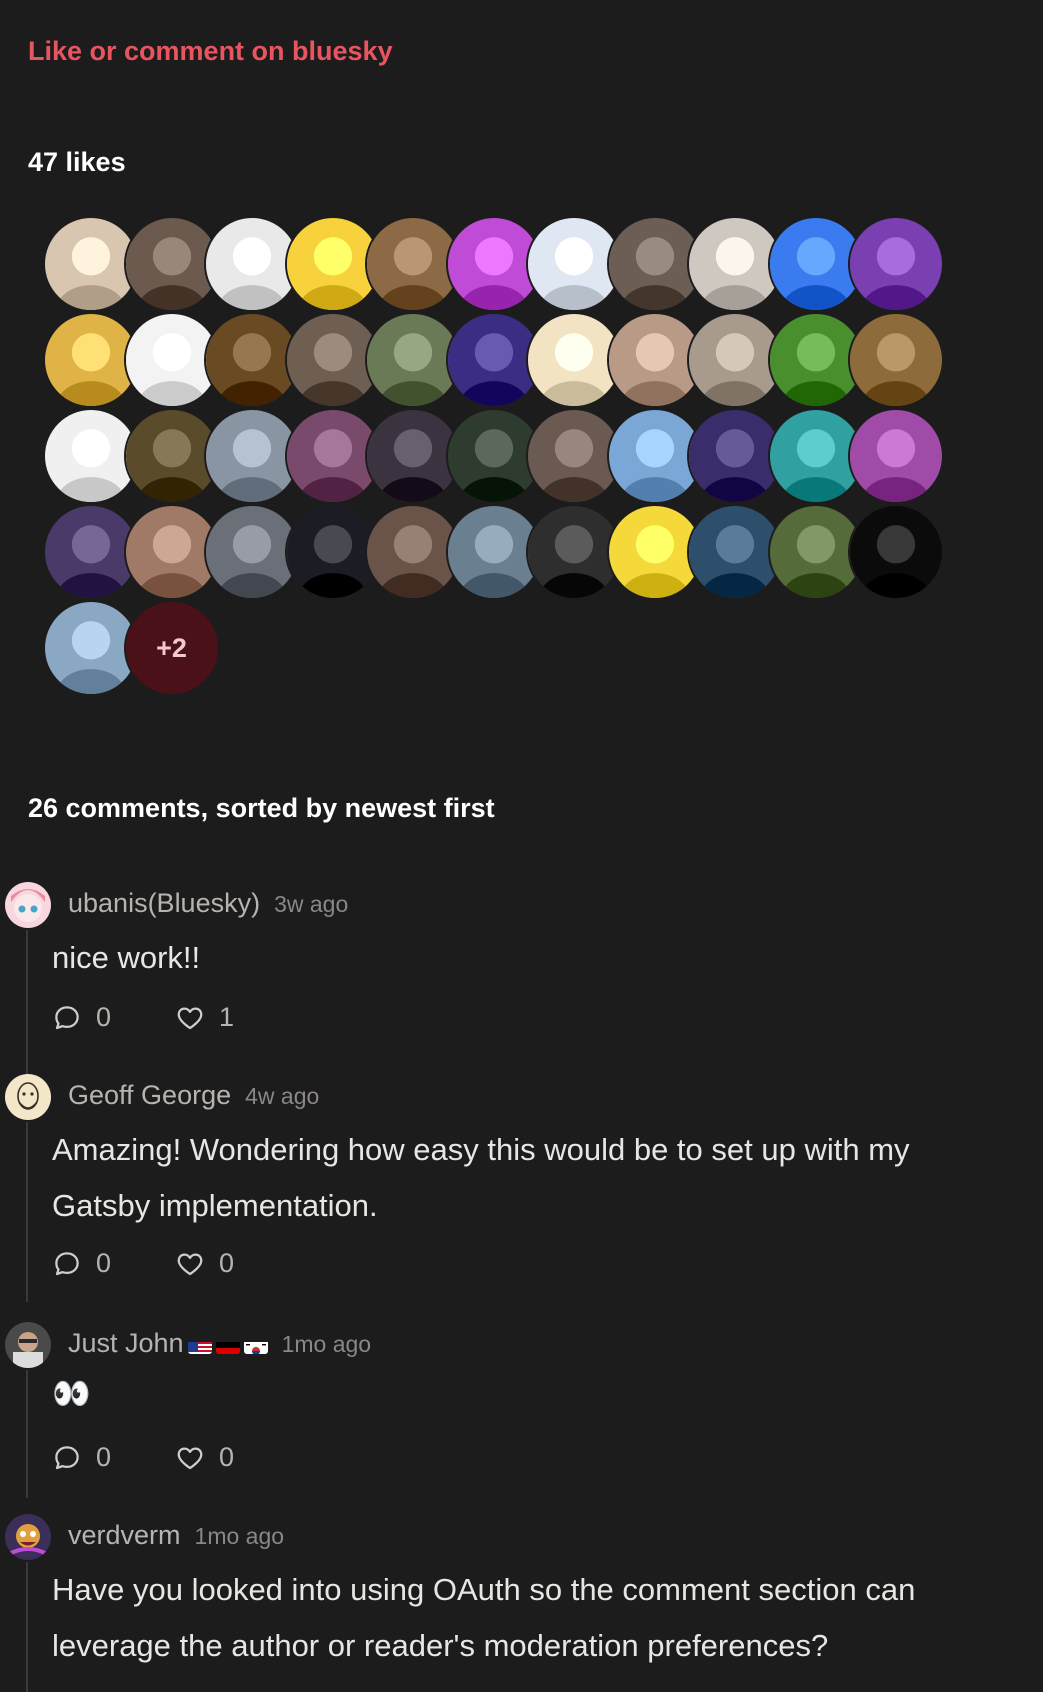  What do you see at coordinates (199, 1345) in the screenshot?
I see `us-flag-icon` at bounding box center [199, 1345].